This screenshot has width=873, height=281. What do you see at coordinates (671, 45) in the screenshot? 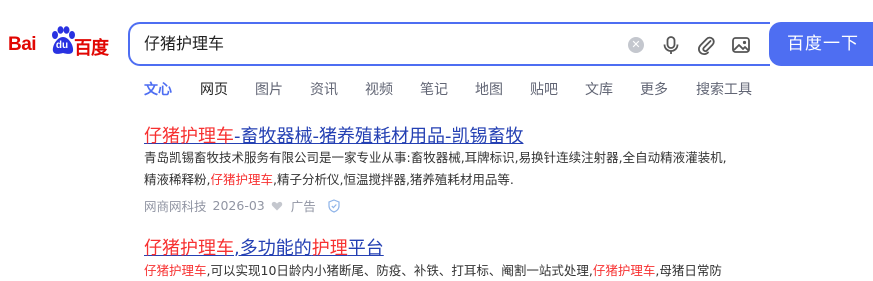
I see `microphone-icon` at bounding box center [671, 45].